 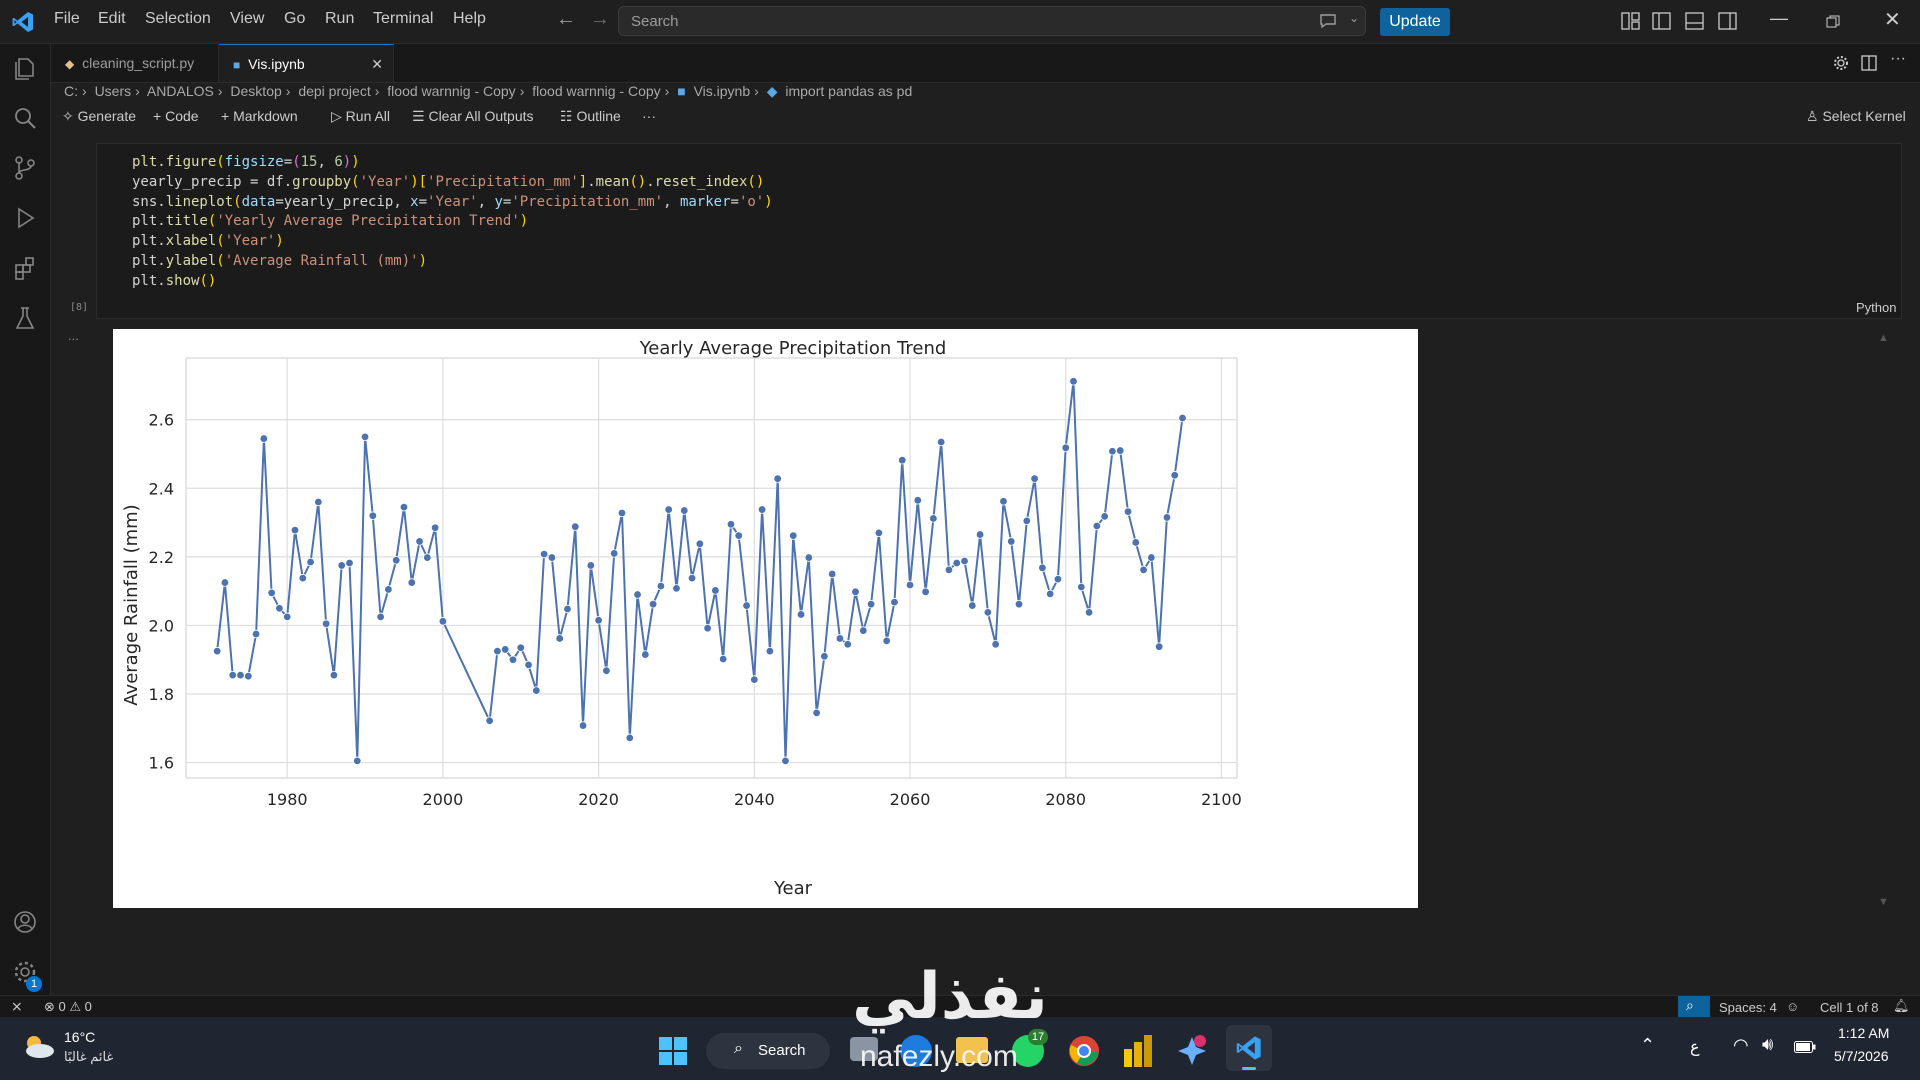 I want to click on scroll-up-icon: ▲, so click(x=1883, y=338).